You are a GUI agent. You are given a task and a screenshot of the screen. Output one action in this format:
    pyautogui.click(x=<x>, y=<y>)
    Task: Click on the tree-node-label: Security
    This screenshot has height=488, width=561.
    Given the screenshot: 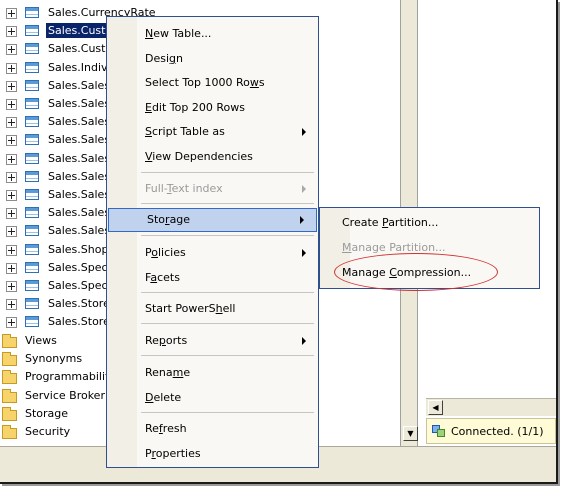 What is the action you would take?
    pyautogui.click(x=48, y=431)
    